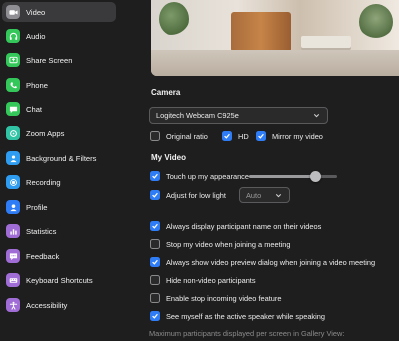 The width and height of the screenshot is (399, 341). I want to click on headphones-icon, so click(13, 36).